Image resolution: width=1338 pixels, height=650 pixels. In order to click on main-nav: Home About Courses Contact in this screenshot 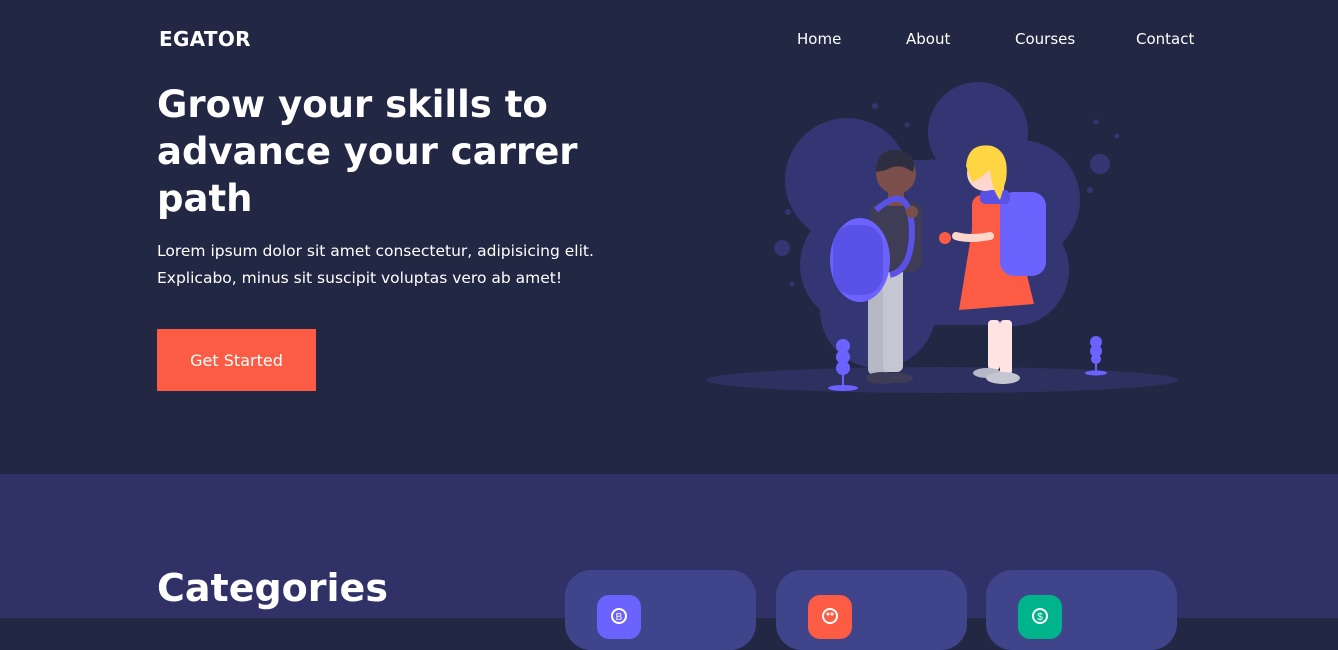, I will do `click(669, 40)`.